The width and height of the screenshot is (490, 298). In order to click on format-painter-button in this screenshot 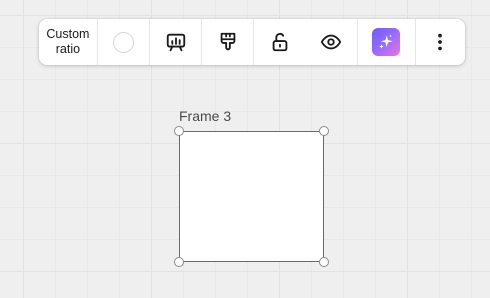, I will do `click(227, 42)`.